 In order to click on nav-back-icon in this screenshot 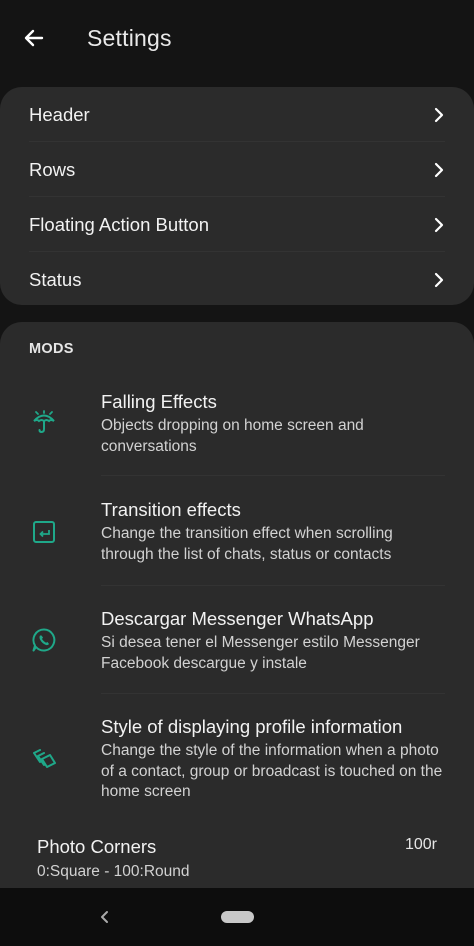, I will do `click(105, 917)`.